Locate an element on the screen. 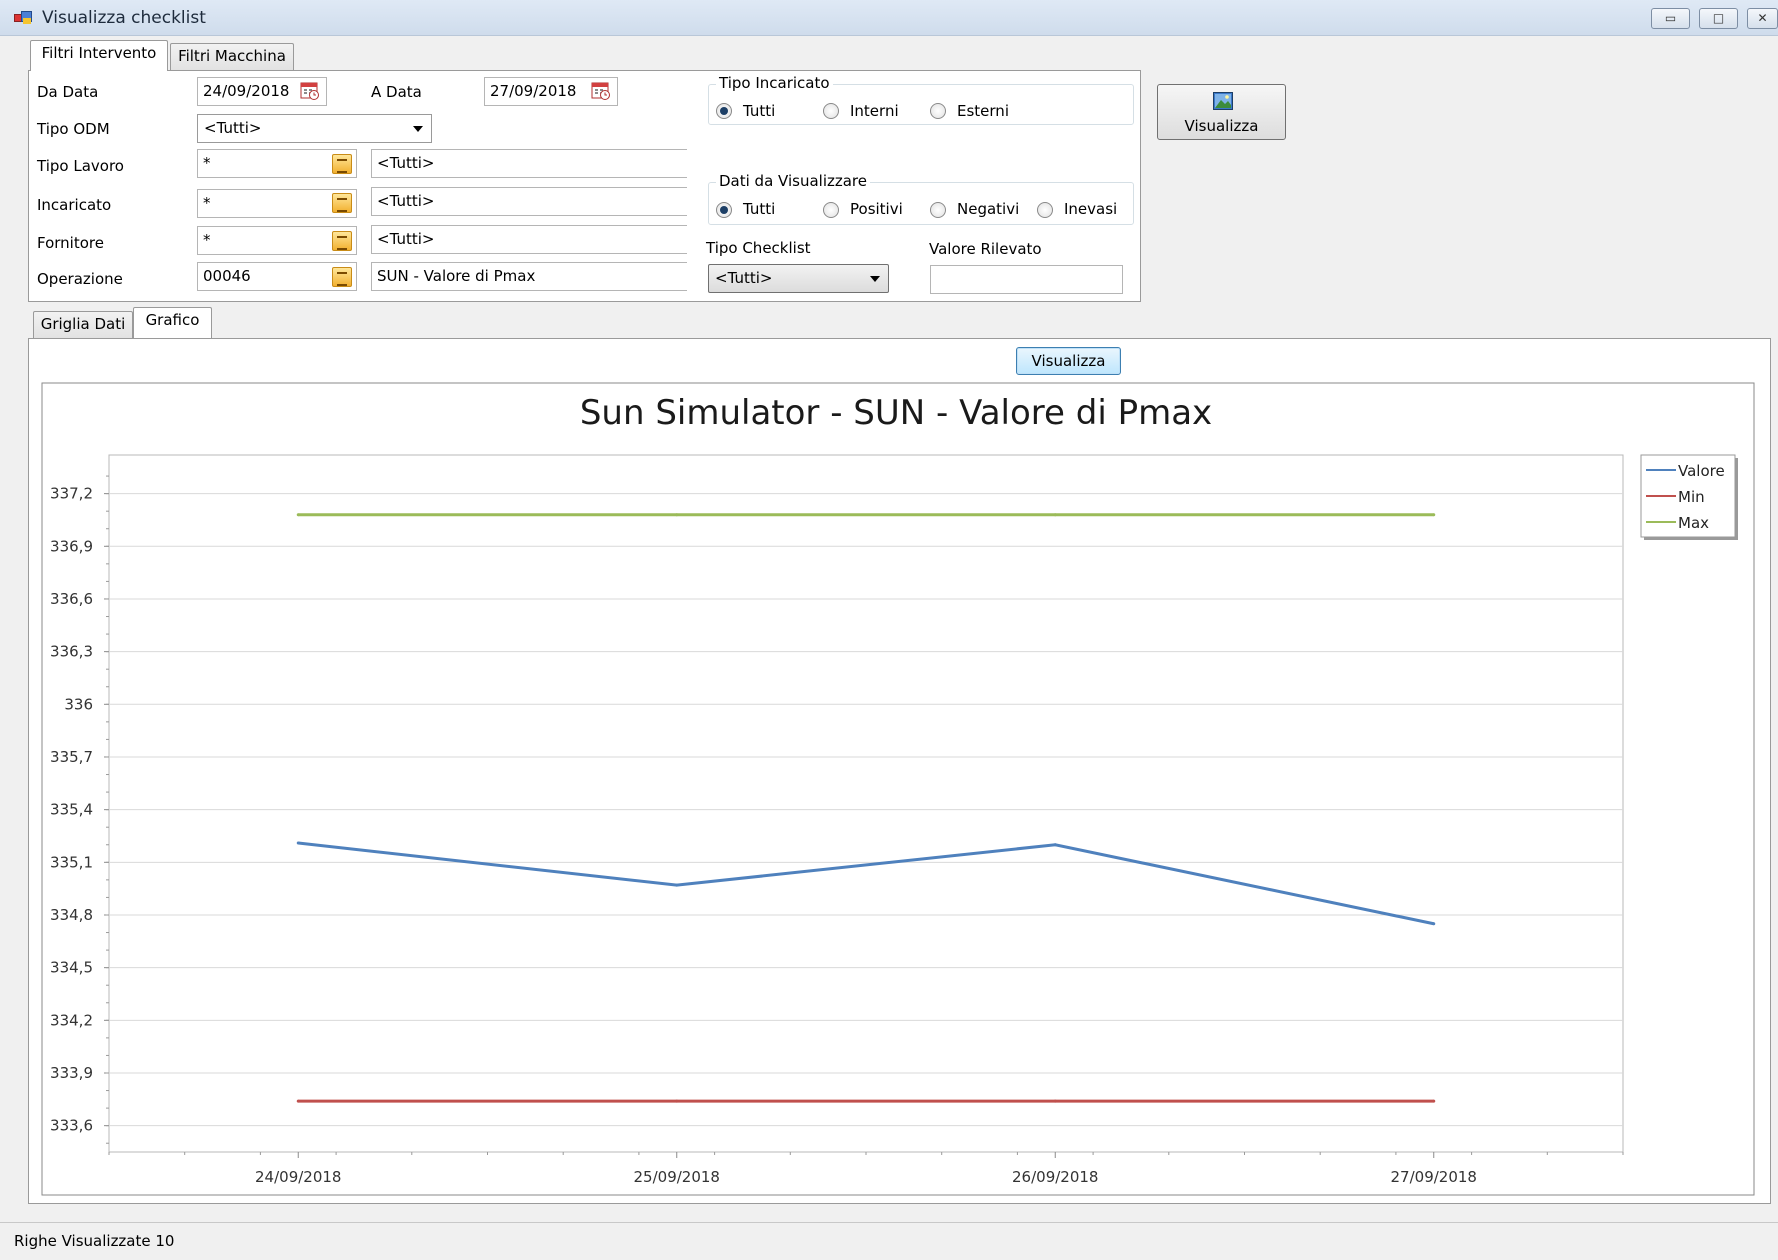  y-tick-label: 334,8 is located at coordinates (71, 915).